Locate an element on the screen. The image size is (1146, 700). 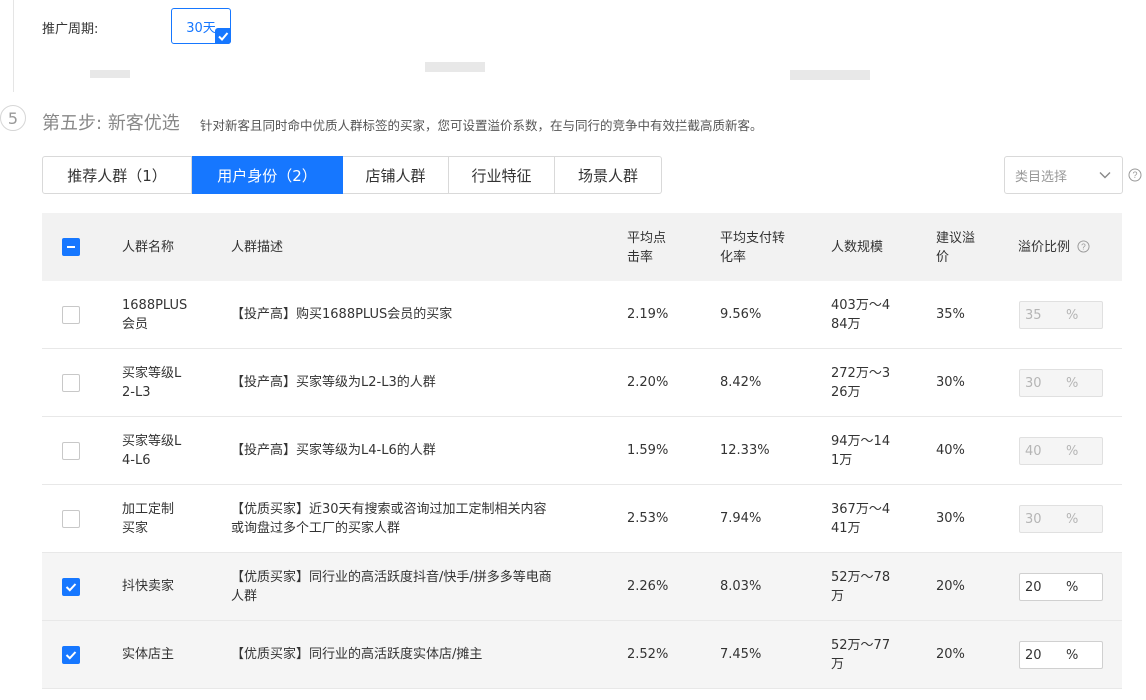
col-name: 人群名称 is located at coordinates (148, 247).